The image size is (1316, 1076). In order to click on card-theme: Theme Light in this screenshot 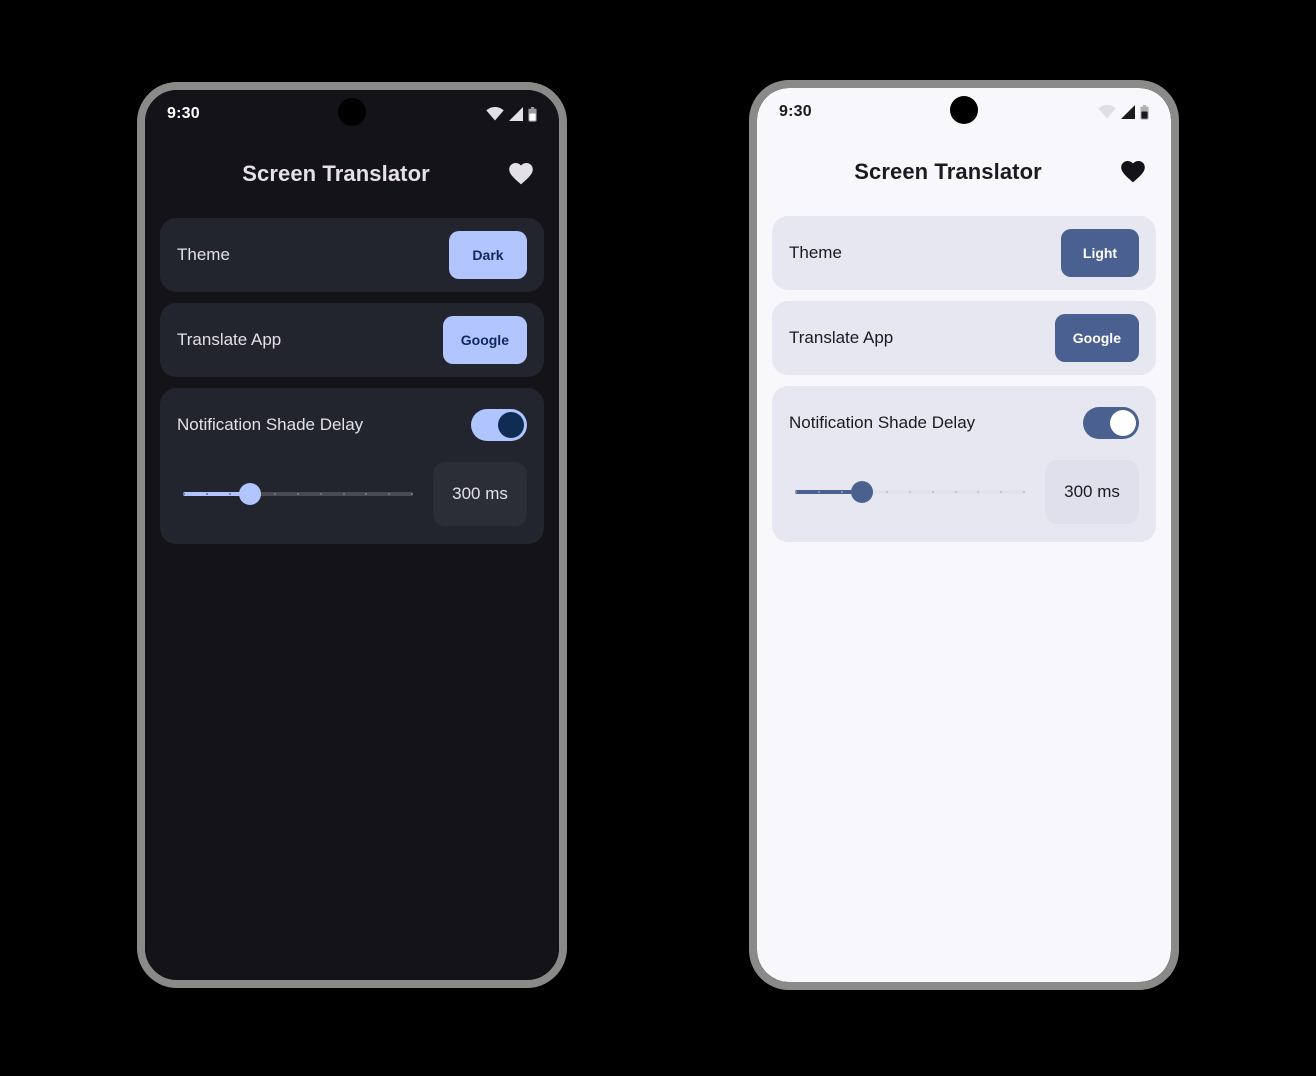, I will do `click(964, 253)`.